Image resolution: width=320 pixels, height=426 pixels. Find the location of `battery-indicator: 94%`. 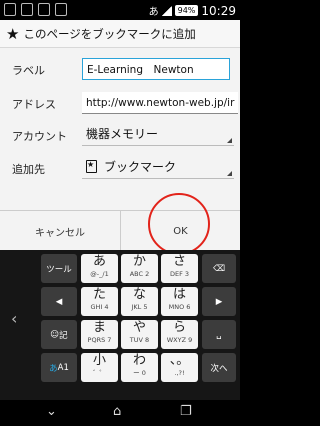

battery-indicator: 94% is located at coordinates (186, 10).